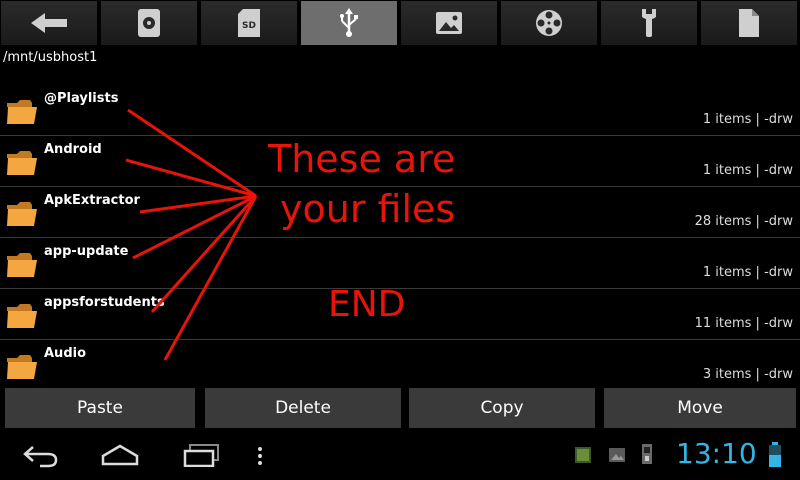 This screenshot has height=480, width=800. I want to click on usb-storage-notification-icon, so click(647, 454).